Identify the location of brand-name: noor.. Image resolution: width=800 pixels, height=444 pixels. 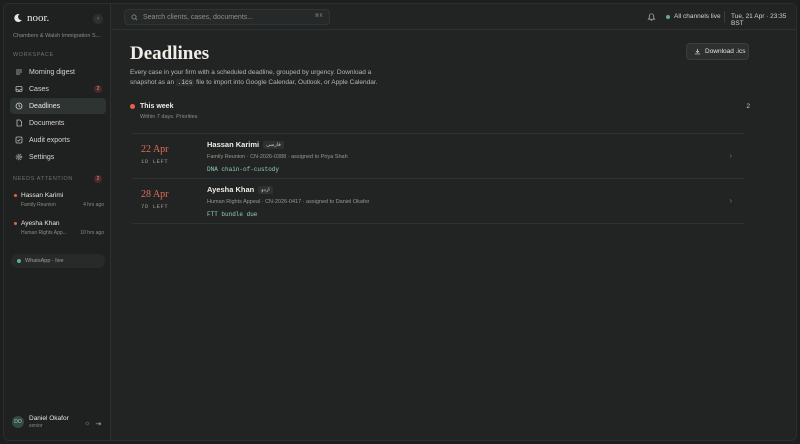
(38, 18).